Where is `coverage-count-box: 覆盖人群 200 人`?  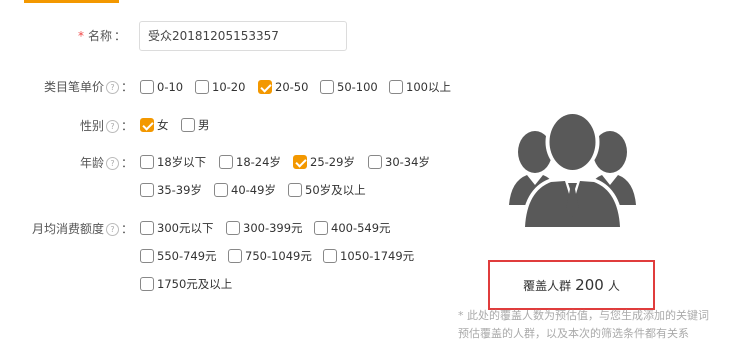
coverage-count-box: 覆盖人群 200 人 is located at coordinates (571, 285).